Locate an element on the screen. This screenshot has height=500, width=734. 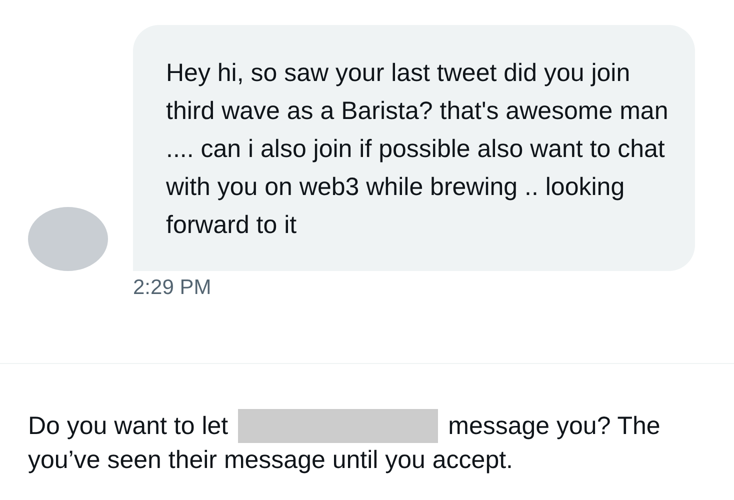
request-text: message you? The is located at coordinates (554, 426).